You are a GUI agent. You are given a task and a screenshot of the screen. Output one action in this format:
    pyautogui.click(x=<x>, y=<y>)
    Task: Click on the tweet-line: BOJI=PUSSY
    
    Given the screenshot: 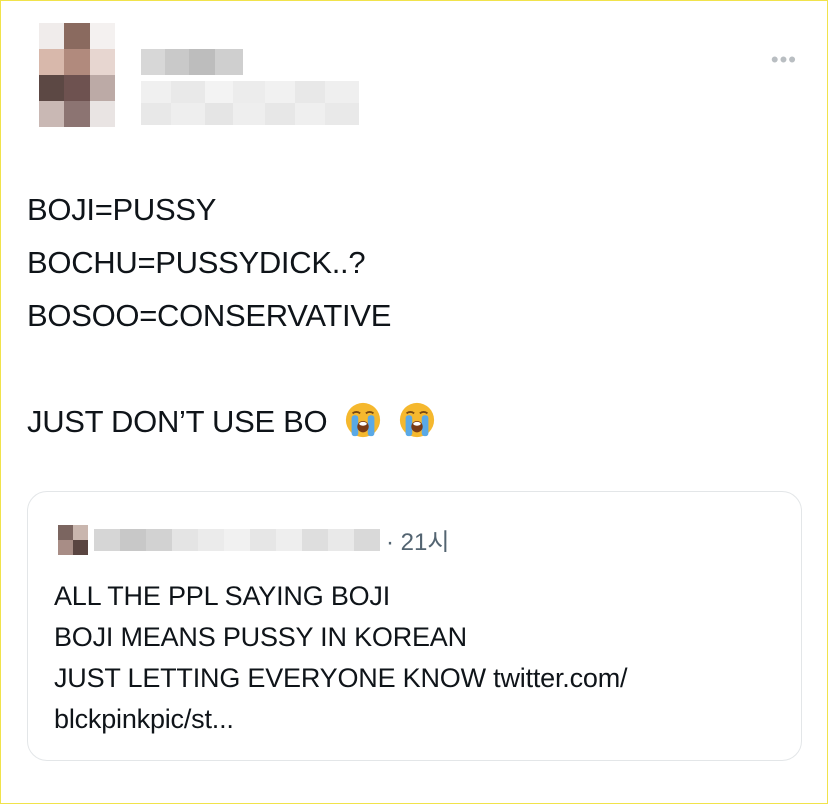 What is the action you would take?
    pyautogui.click(x=122, y=209)
    